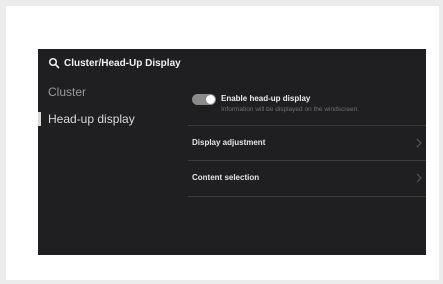 This screenshot has width=443, height=284. I want to click on sidebar-item-label: Cluster, so click(67, 92).